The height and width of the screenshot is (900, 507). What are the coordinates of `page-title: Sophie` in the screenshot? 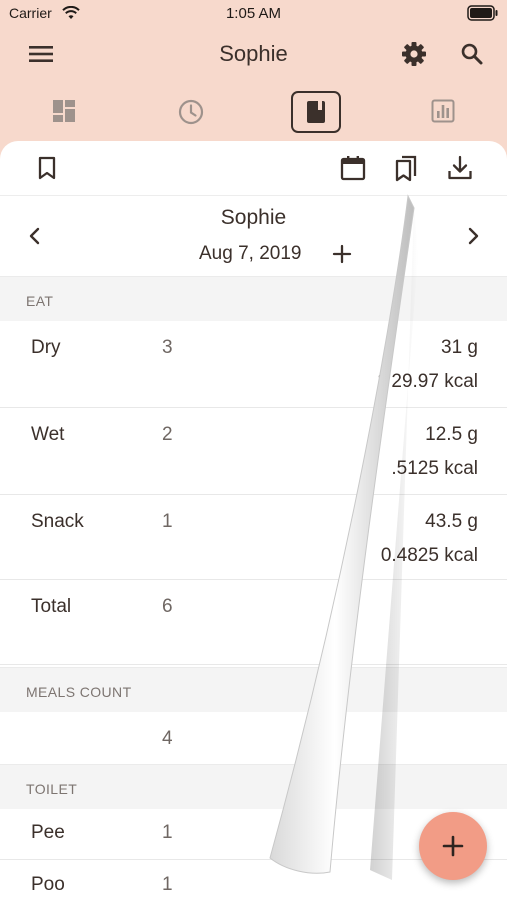 It's located at (253, 53).